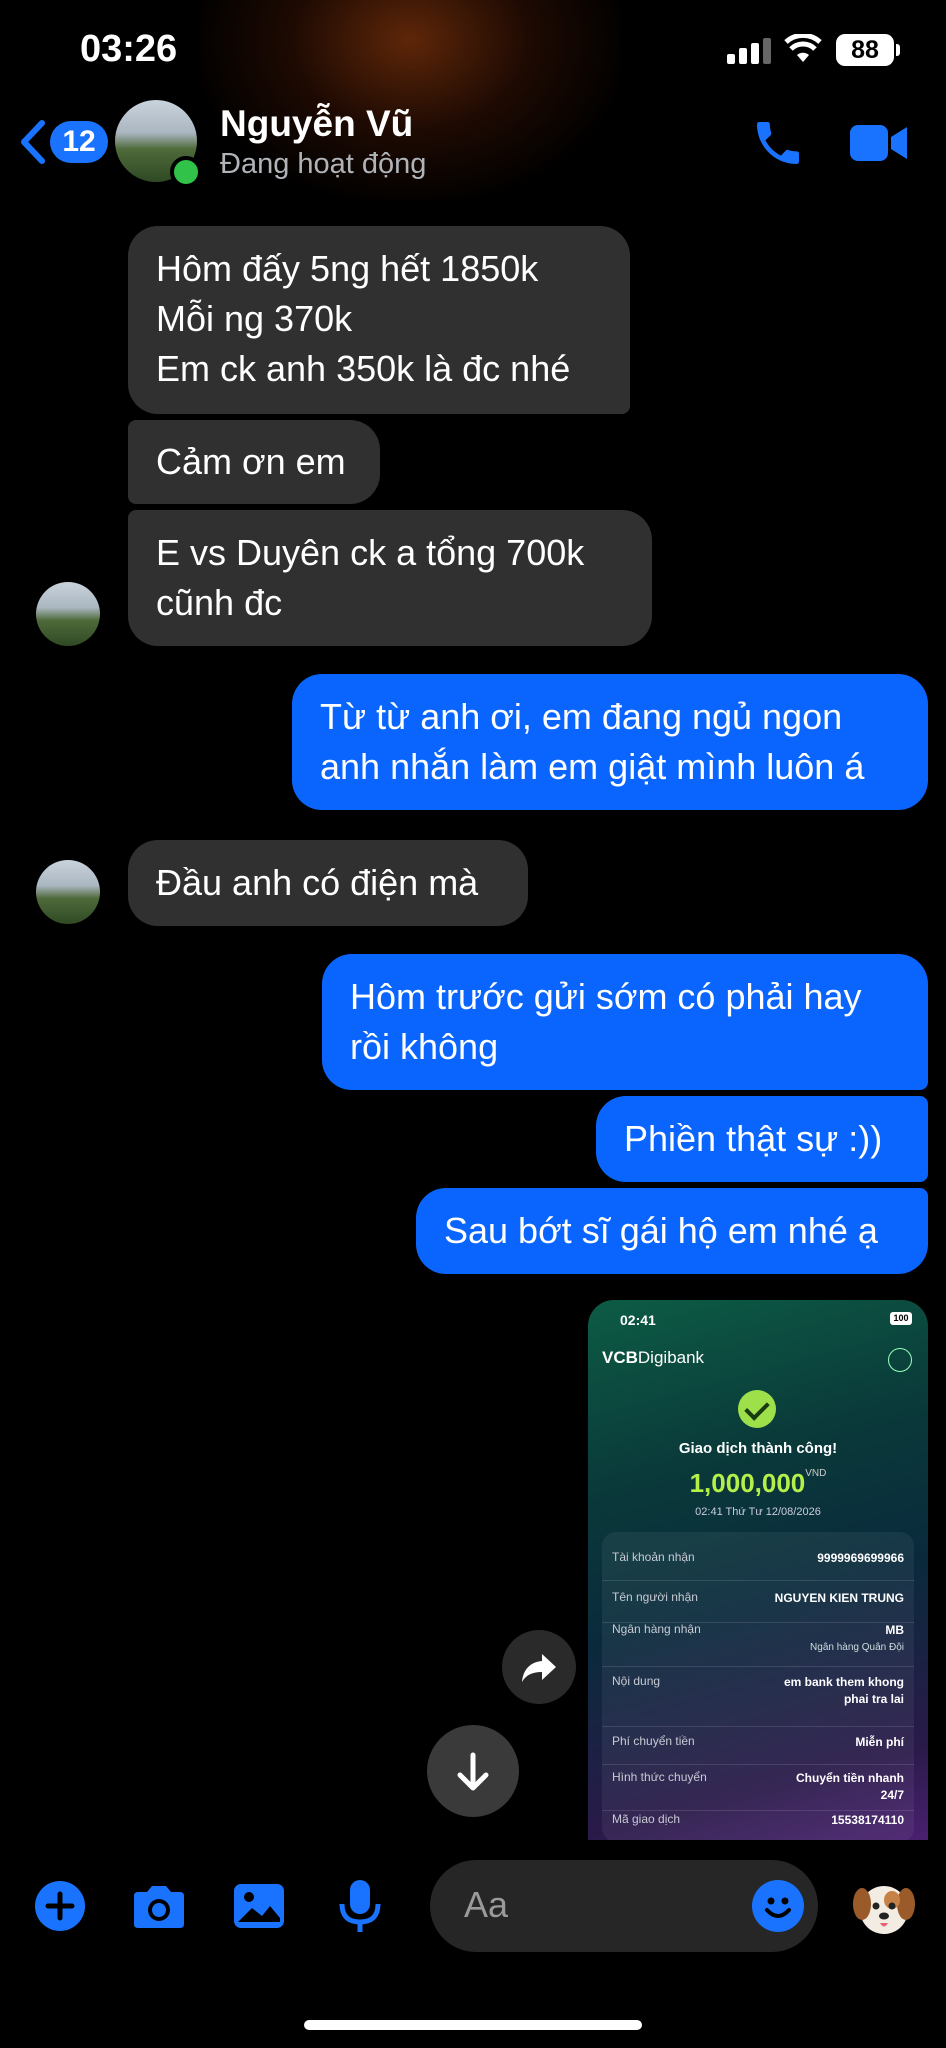 Image resolution: width=946 pixels, height=2048 pixels. Describe the element at coordinates (486, 1904) in the screenshot. I see `message-input-placeholder: Aa` at that location.